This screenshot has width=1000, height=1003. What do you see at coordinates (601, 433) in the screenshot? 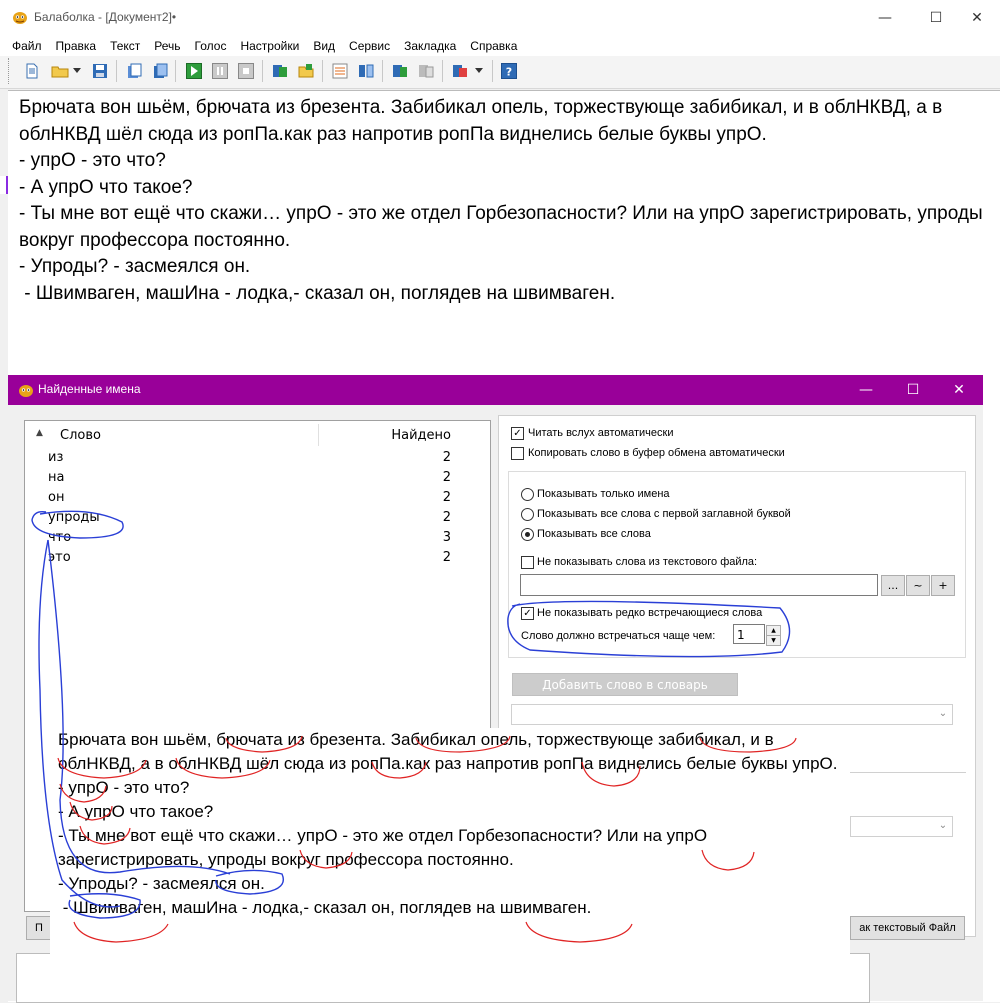
I see `read-aloud-label: Читать вслух автоматически` at bounding box center [601, 433].